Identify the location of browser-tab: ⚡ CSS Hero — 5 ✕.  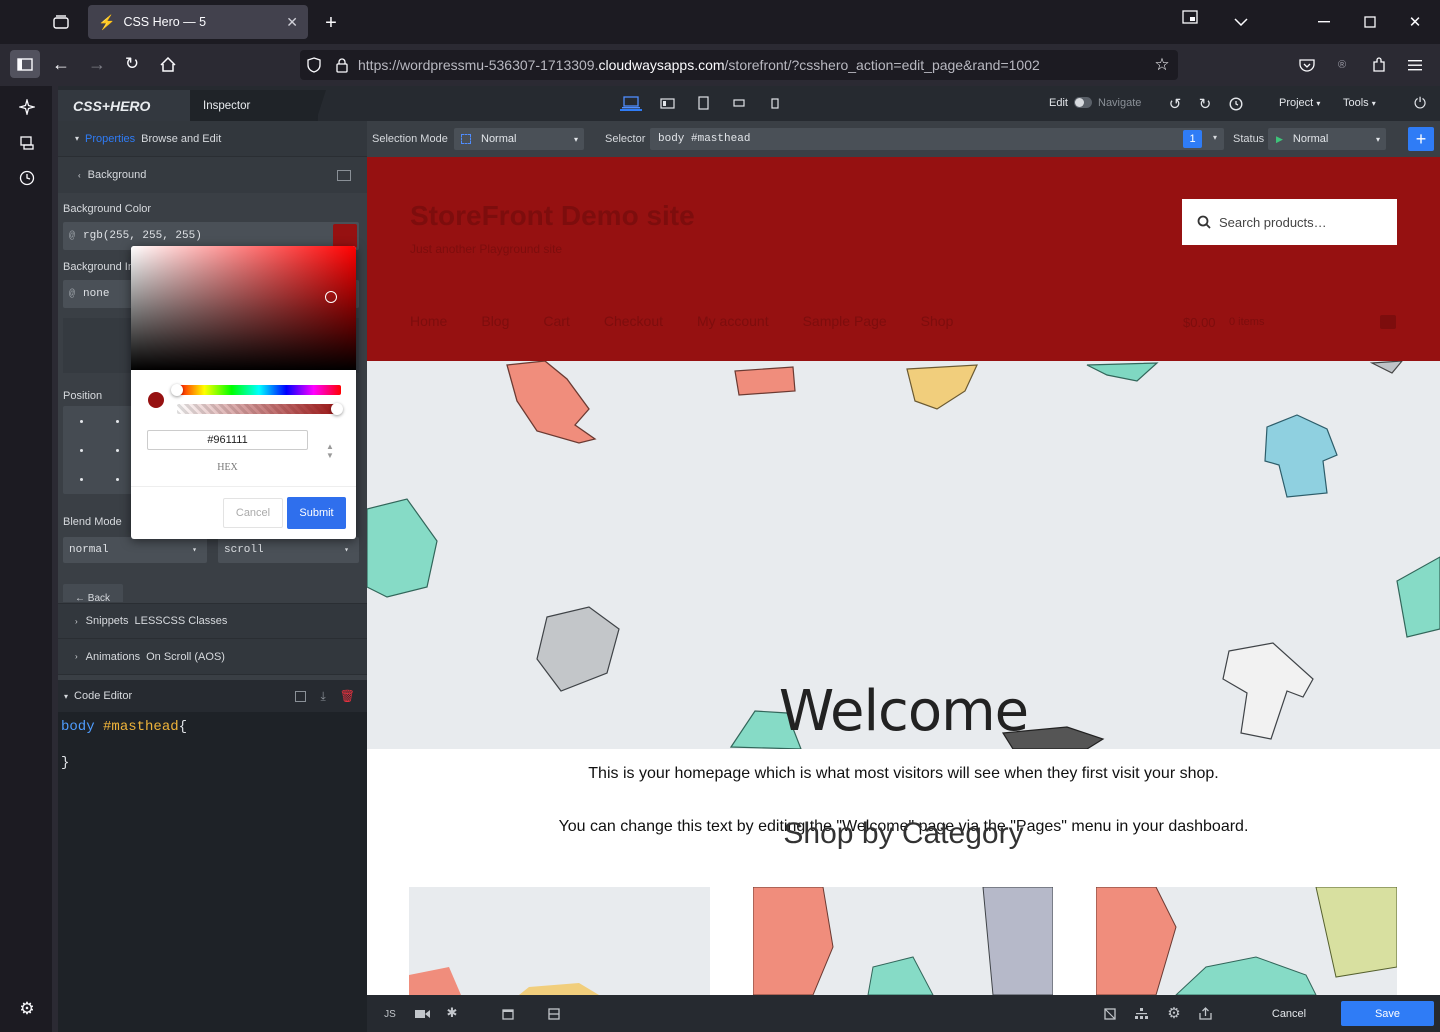
(198, 22).